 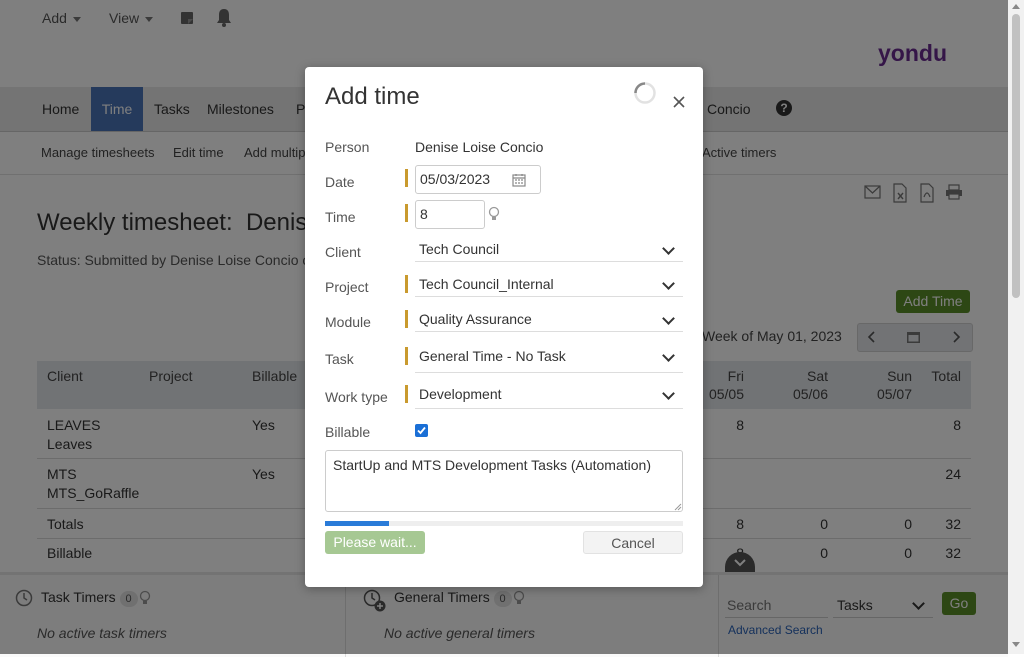 What do you see at coordinates (340, 217) in the screenshot?
I see `time-label: Time` at bounding box center [340, 217].